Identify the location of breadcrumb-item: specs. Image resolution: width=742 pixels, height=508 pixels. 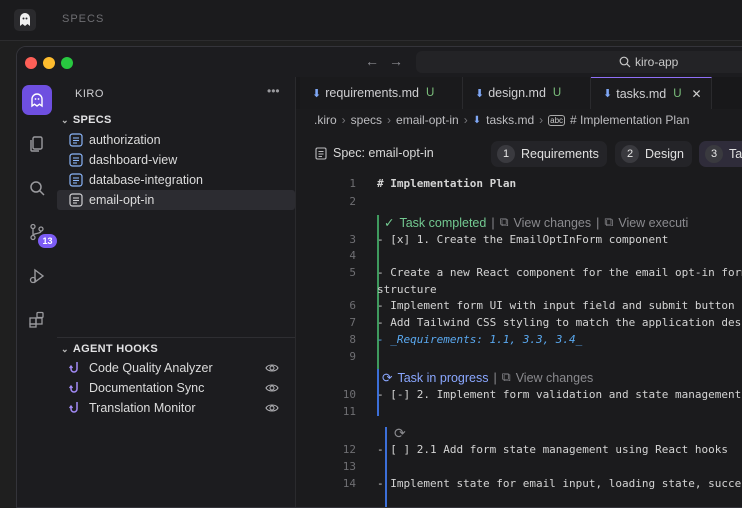
(366, 120).